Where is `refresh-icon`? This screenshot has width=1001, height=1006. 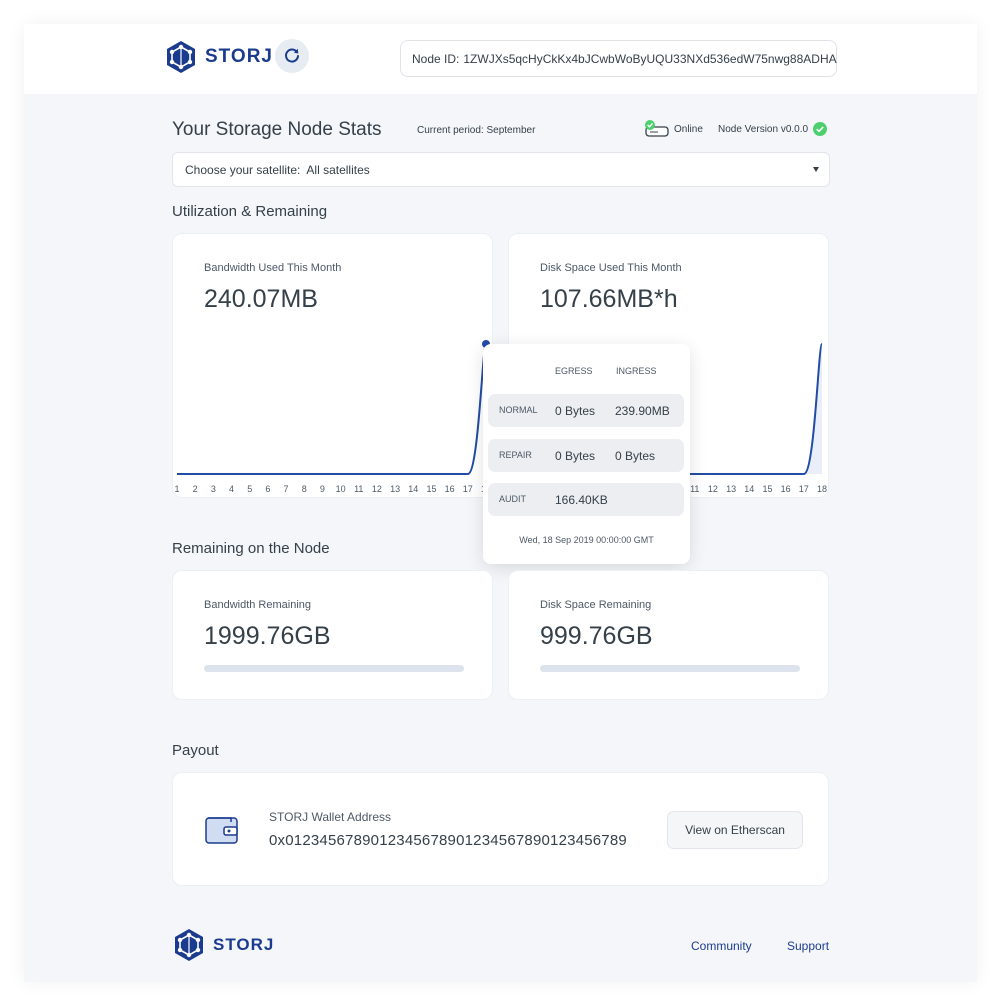 refresh-icon is located at coordinates (292, 55).